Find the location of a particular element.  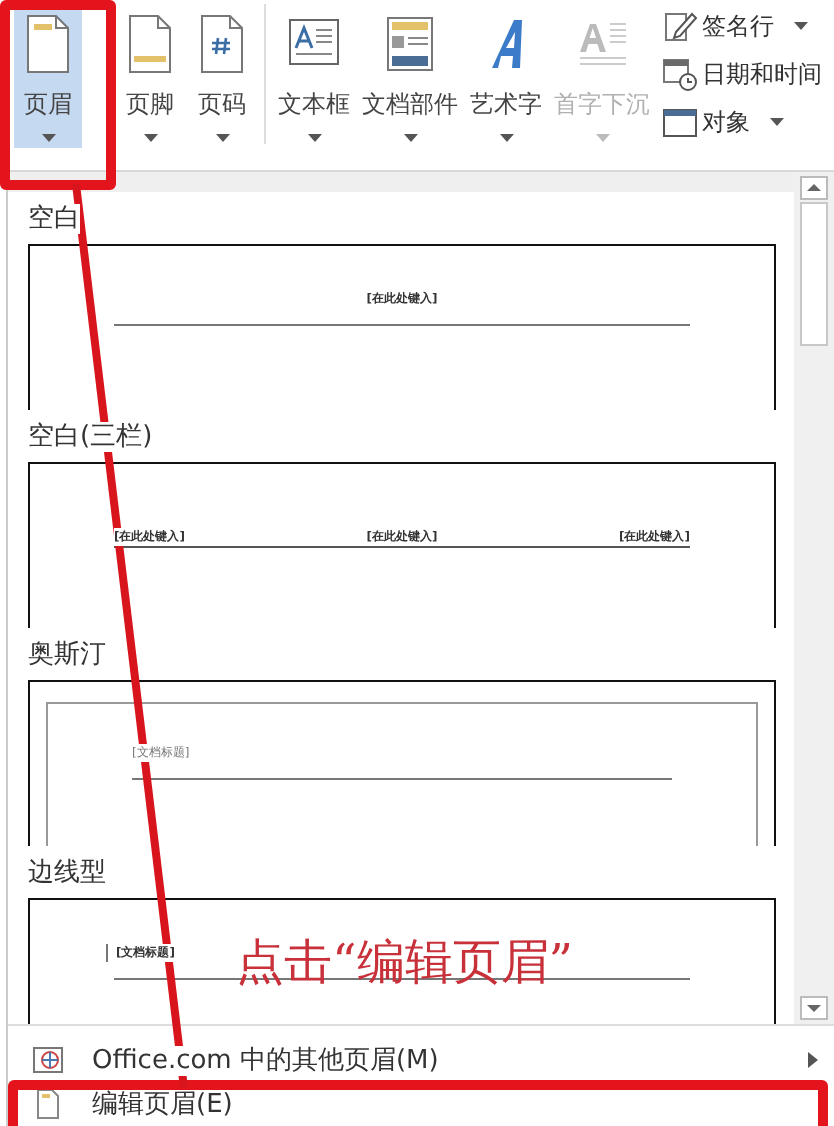

template-name: 空白(三栏) is located at coordinates (90, 437).